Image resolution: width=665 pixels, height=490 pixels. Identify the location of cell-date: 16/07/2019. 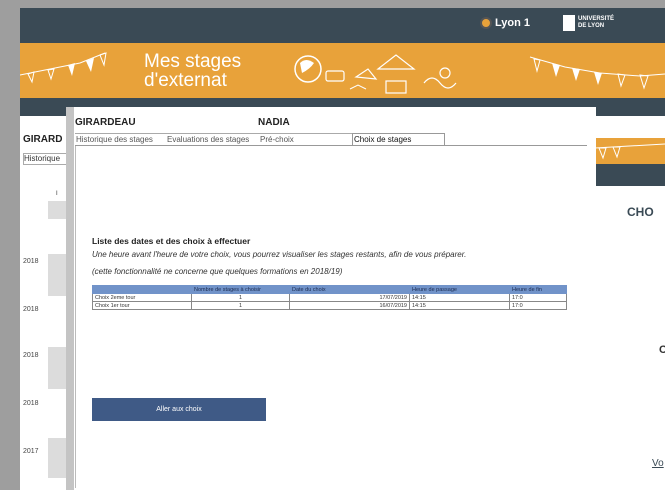
(349, 305).